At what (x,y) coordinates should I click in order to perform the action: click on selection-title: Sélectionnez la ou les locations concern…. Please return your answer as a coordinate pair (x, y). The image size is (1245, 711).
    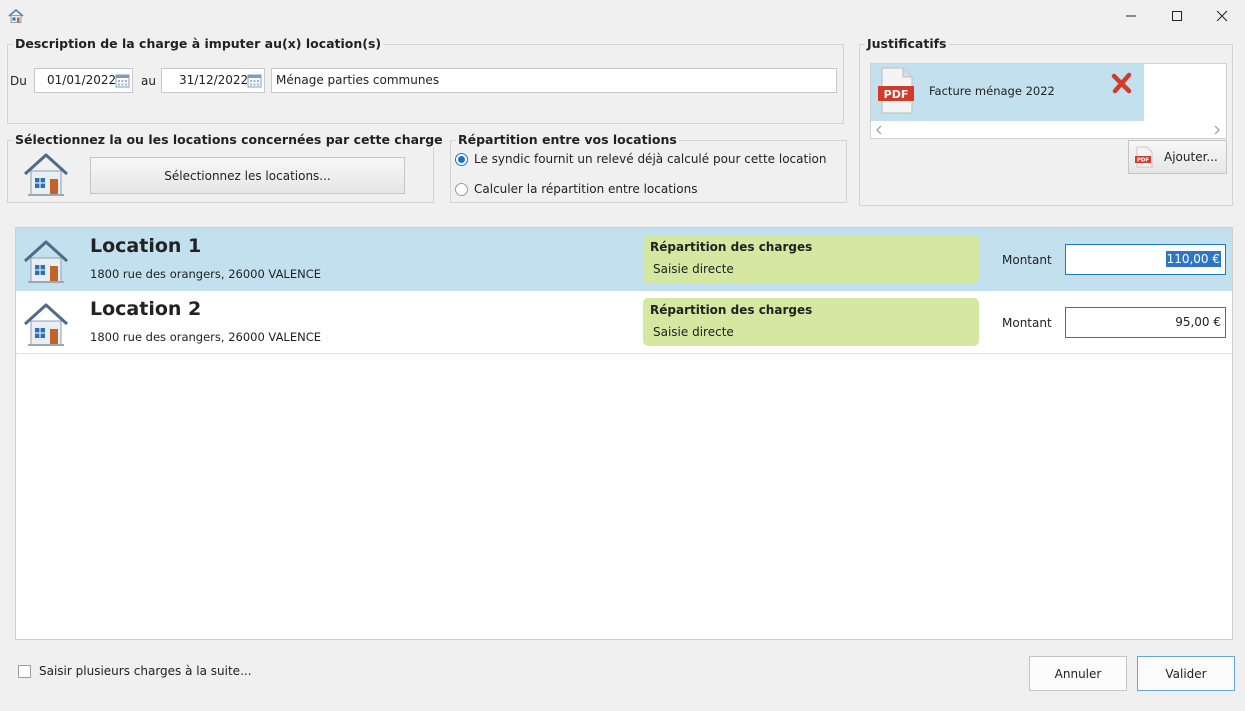
    Looking at the image, I should click on (229, 139).